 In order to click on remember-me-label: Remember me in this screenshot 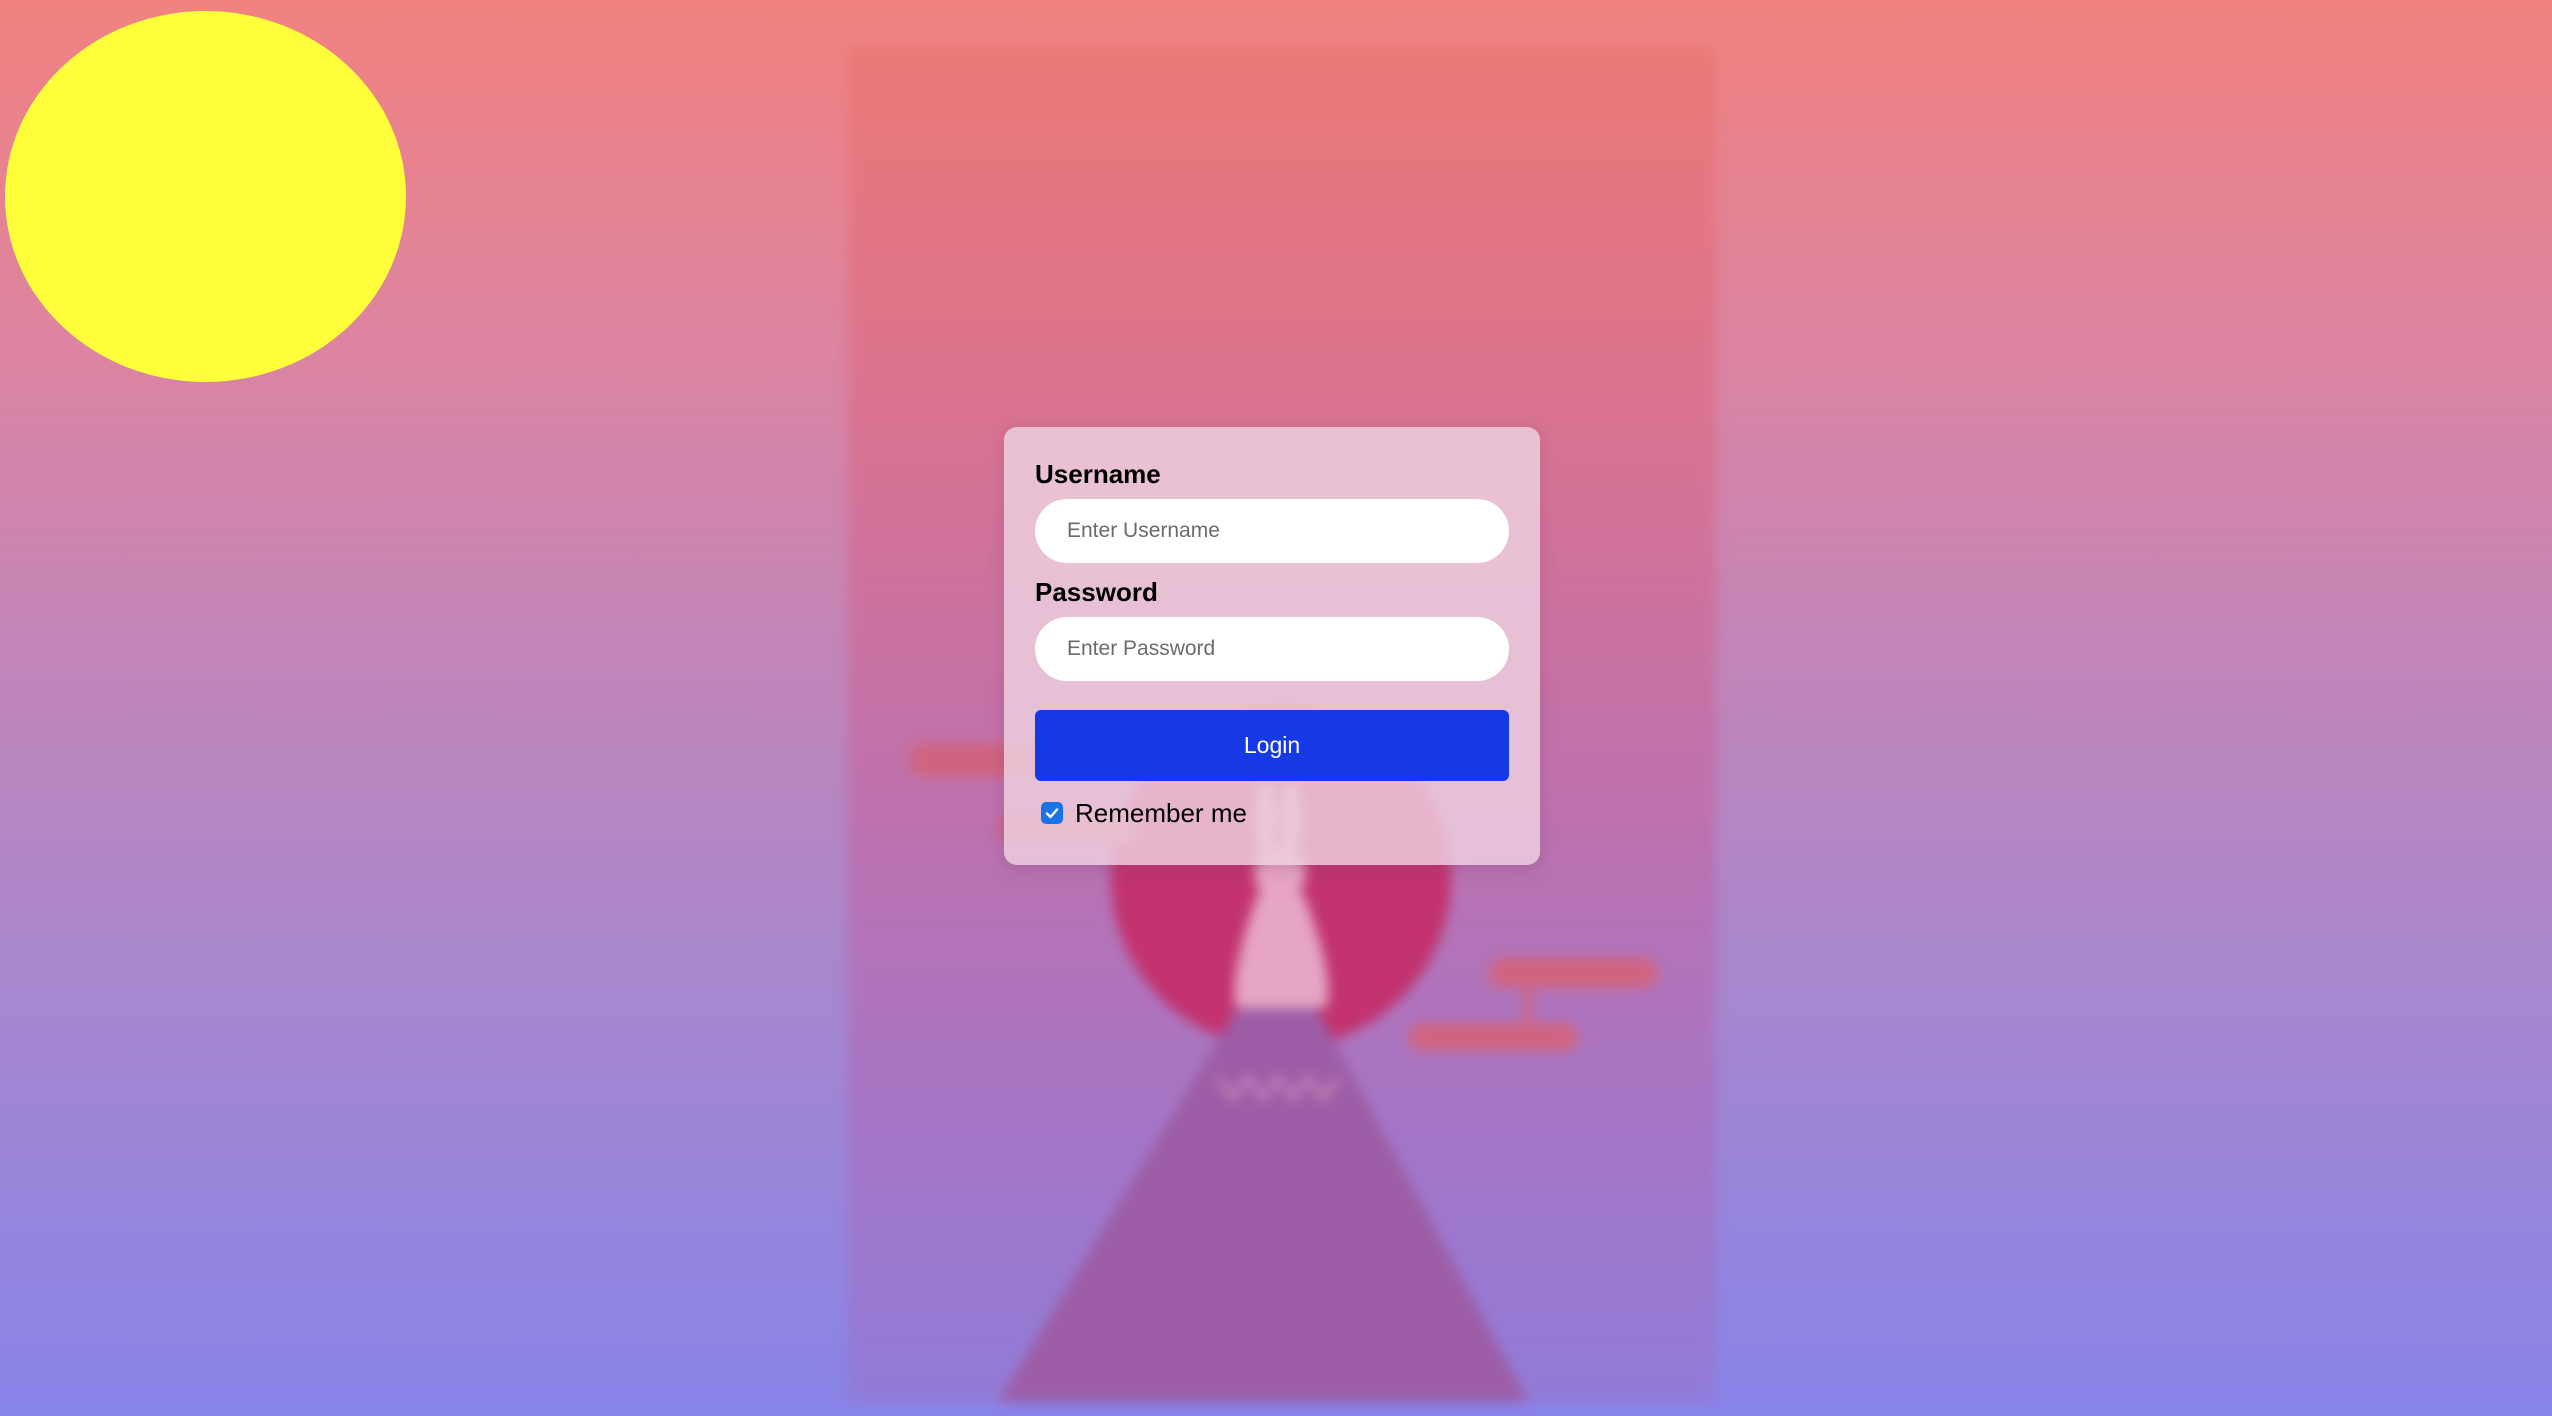, I will do `click(1161, 812)`.